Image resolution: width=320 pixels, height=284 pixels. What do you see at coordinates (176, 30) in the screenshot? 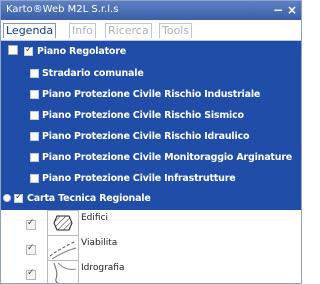
I see `tab-tools: Tools` at bounding box center [176, 30].